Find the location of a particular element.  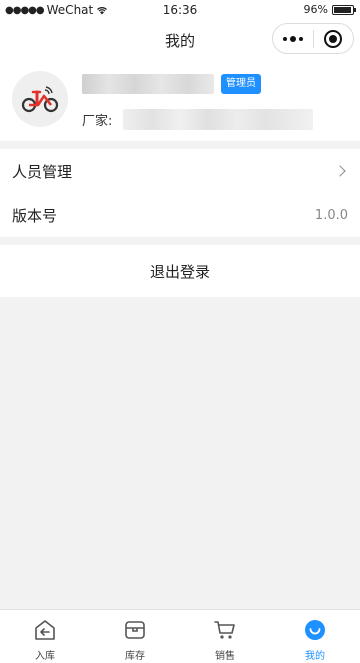

tab-sales: 销售 is located at coordinates (225, 636).